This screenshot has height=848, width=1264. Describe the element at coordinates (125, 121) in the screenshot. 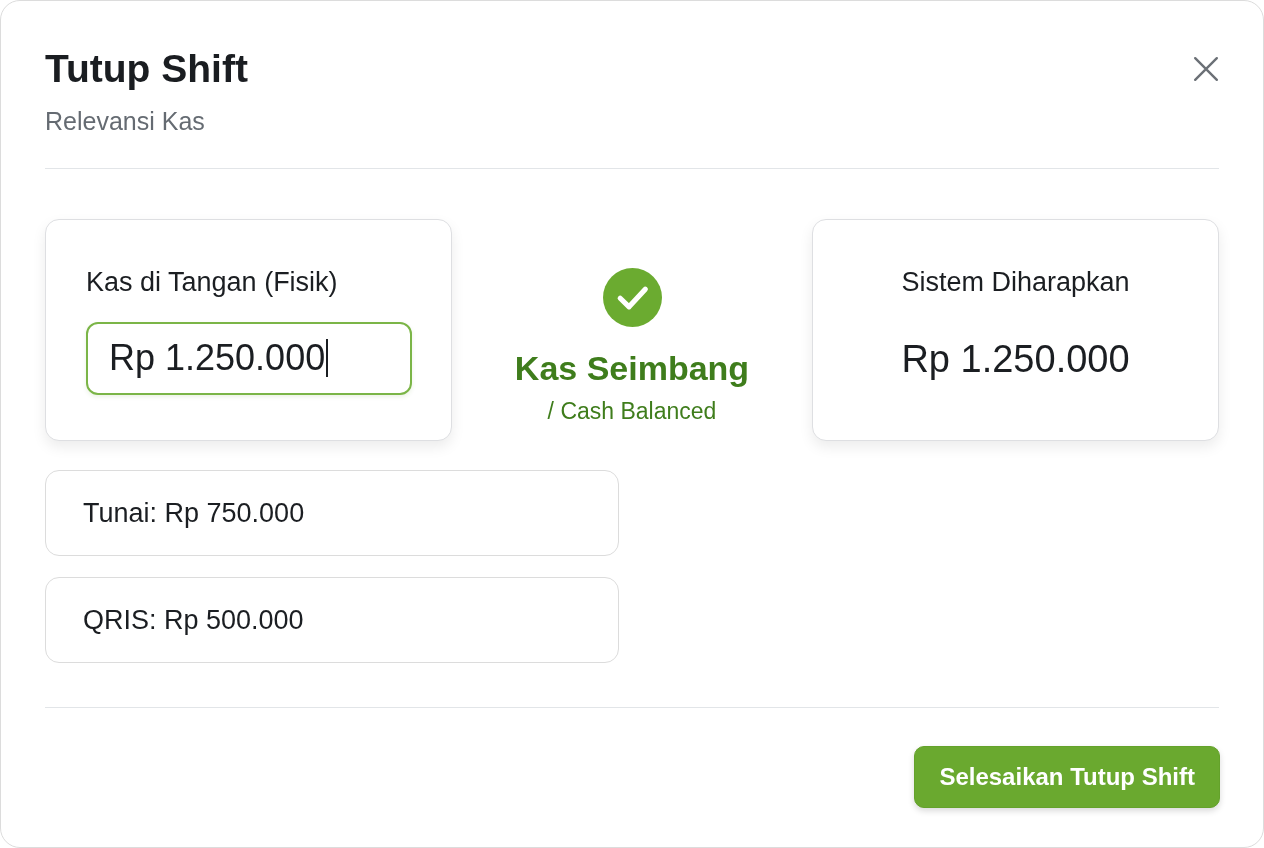

I see `dialog-subtitle: Relevansi Kas` at that location.